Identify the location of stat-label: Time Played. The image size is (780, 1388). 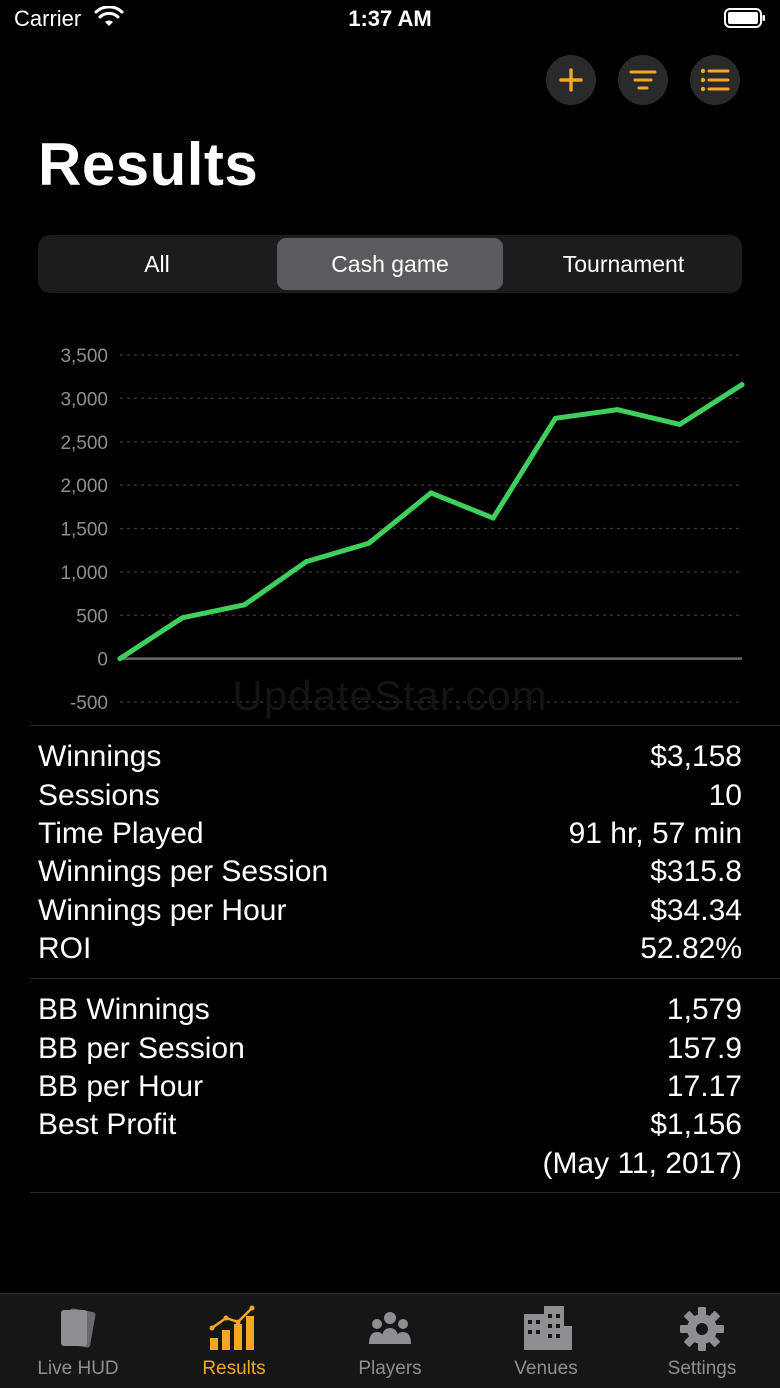
(121, 833).